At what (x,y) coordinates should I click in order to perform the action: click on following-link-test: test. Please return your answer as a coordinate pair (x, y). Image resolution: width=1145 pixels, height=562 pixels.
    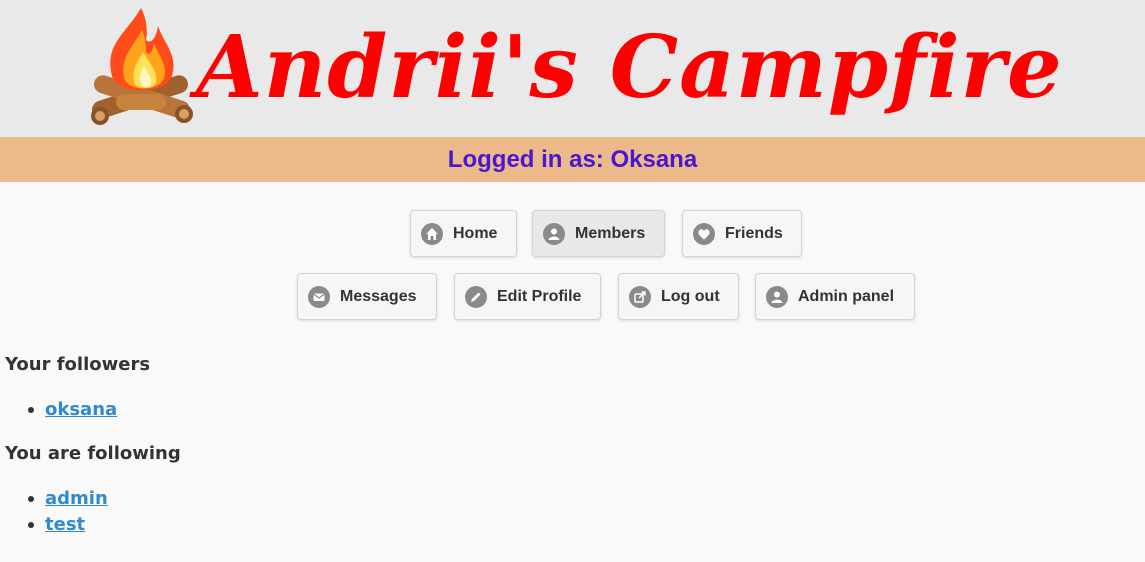
    Looking at the image, I should click on (65, 524).